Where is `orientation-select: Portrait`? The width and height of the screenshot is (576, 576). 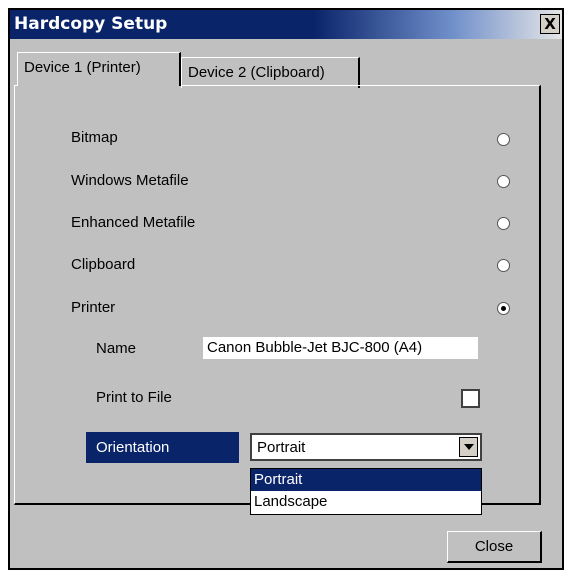
orientation-select: Portrait is located at coordinates (366, 447).